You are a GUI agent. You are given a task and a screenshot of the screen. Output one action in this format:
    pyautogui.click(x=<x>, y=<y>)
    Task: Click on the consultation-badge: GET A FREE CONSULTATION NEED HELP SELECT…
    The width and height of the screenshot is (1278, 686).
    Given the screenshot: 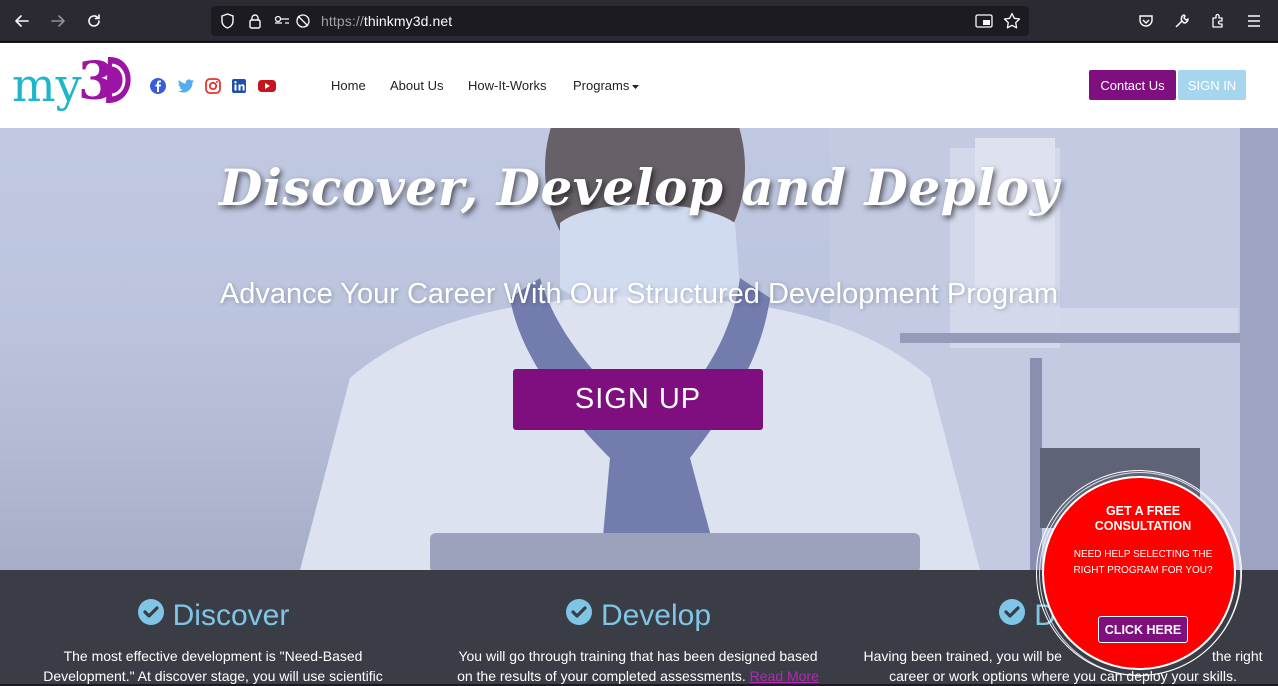 What is the action you would take?
    pyautogui.click(x=1139, y=573)
    